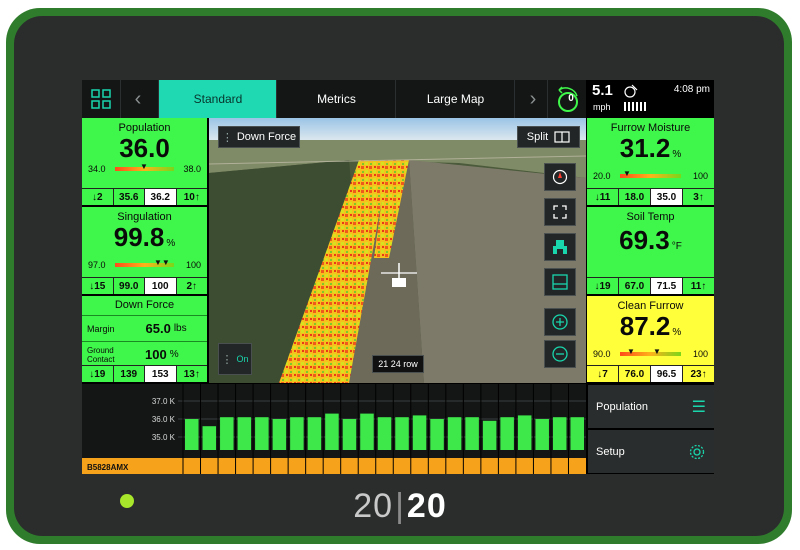  Describe the element at coordinates (651, 406) in the screenshot. I see `population-menu-item: Population ☰` at that location.